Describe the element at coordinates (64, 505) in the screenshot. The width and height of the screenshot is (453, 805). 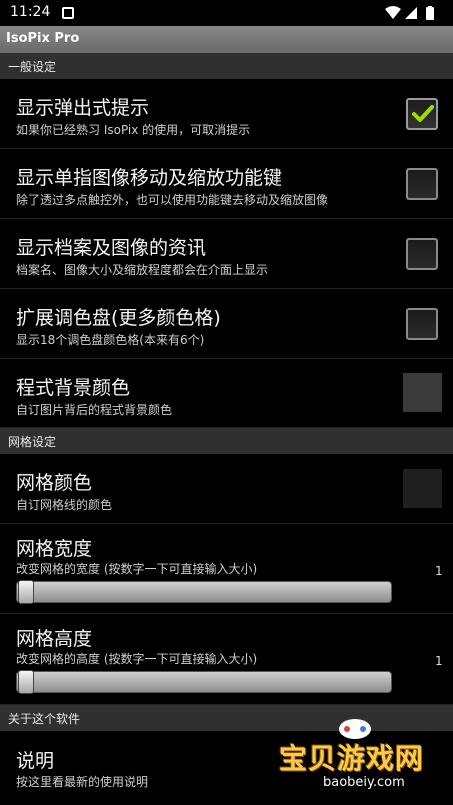
I see `pref-summary: 自订网格线的颜色` at that location.